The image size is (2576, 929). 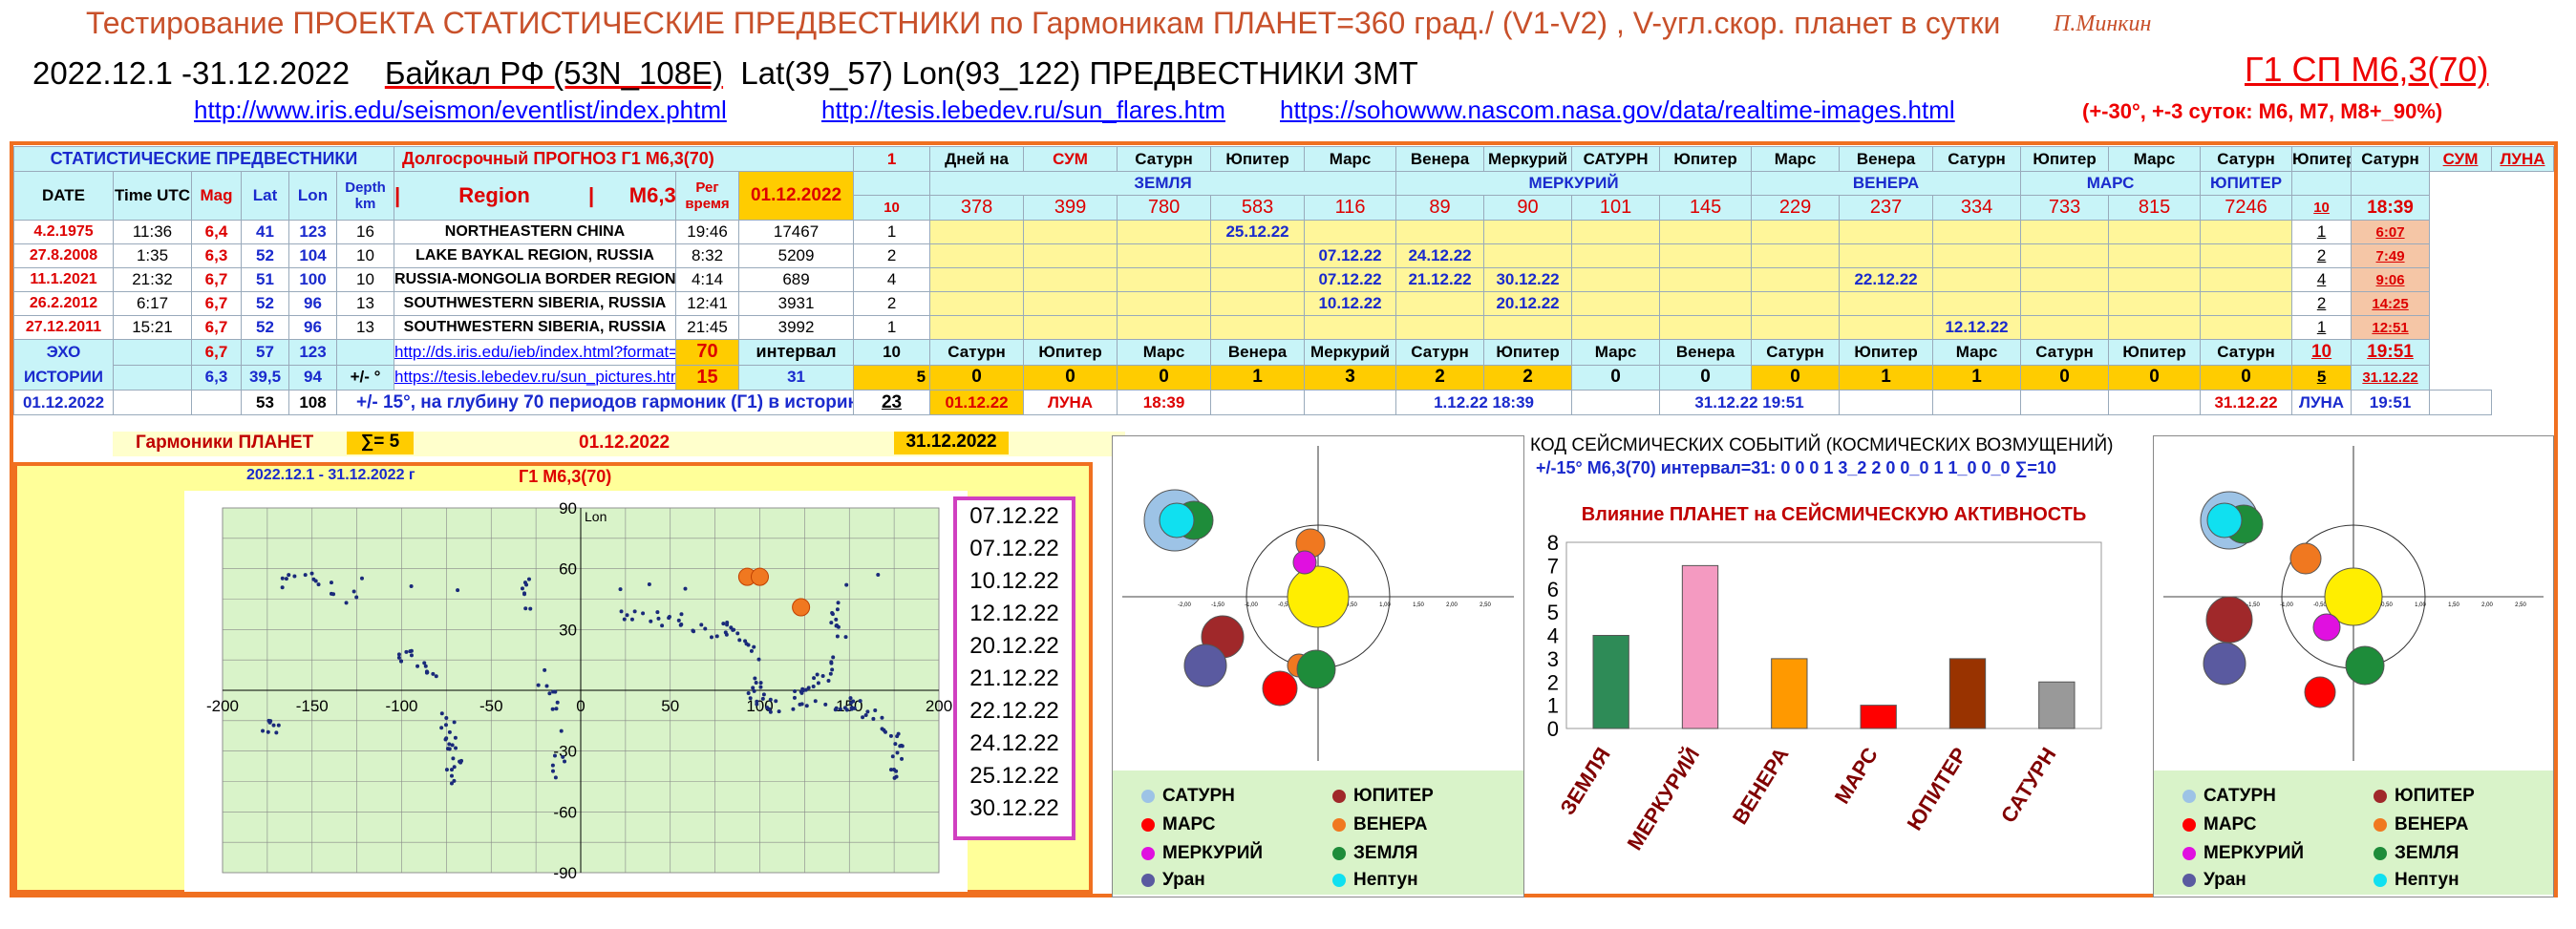 What do you see at coordinates (2487, 605) in the screenshot?
I see `orbit-tick: 2,00` at bounding box center [2487, 605].